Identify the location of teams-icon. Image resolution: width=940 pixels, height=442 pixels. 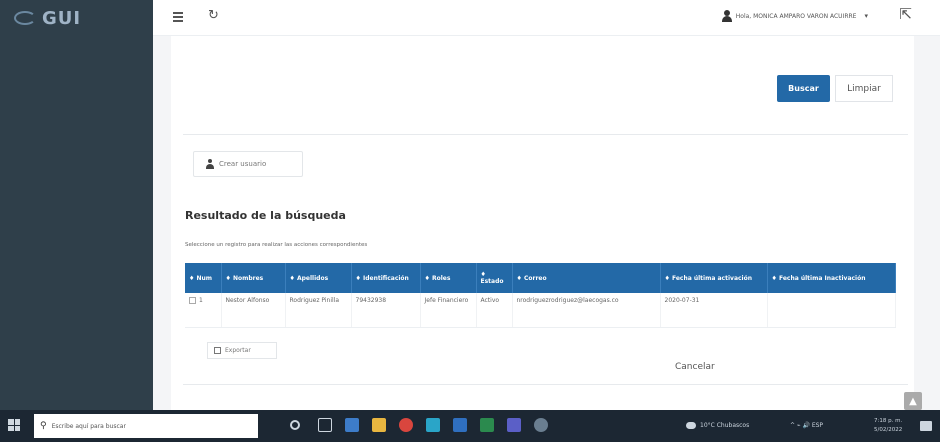
(514, 425).